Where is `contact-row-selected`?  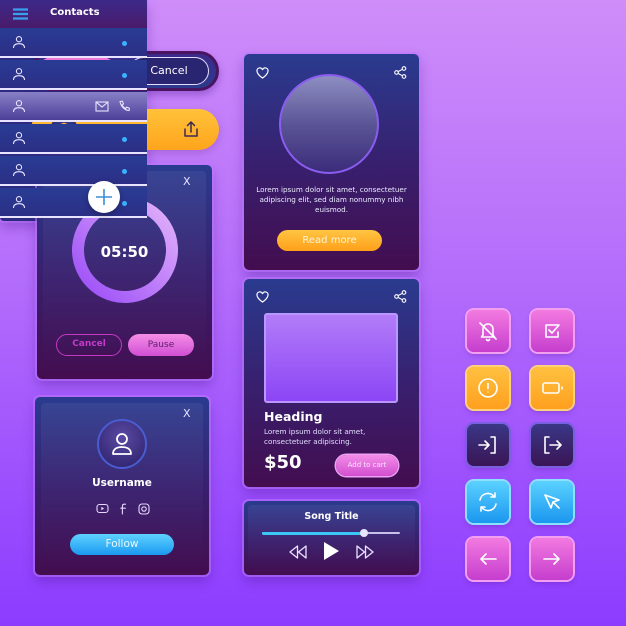 contact-row-selected is located at coordinates (73, 107).